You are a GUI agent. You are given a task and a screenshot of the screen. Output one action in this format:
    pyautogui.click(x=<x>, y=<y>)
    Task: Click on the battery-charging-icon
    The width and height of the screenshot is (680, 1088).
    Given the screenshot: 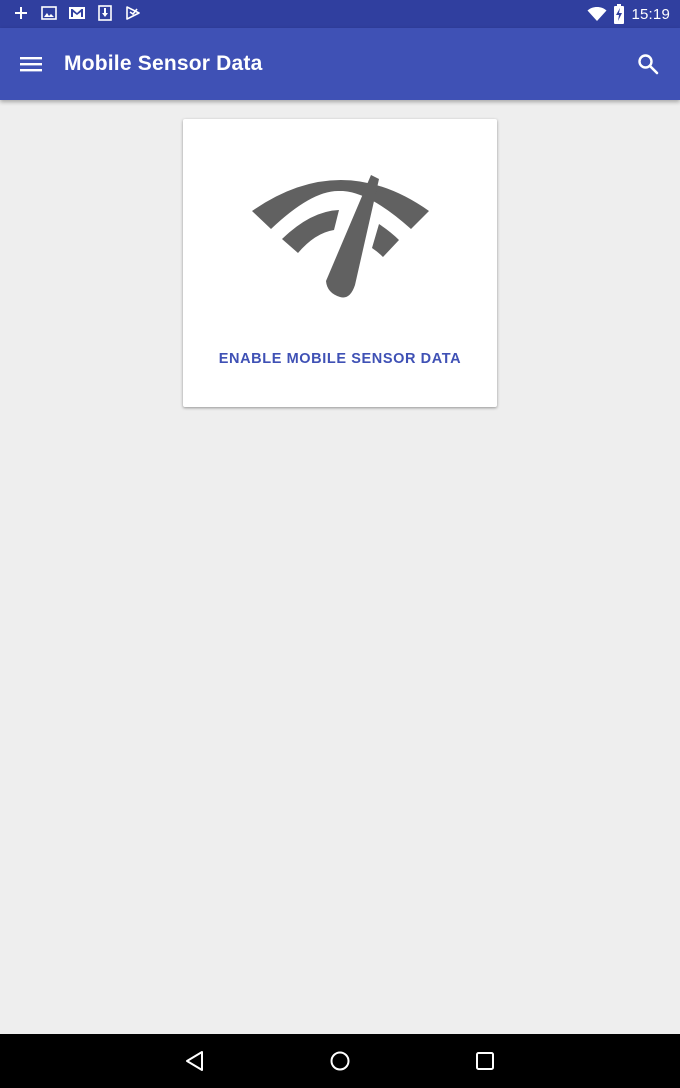 What is the action you would take?
    pyautogui.click(x=619, y=14)
    